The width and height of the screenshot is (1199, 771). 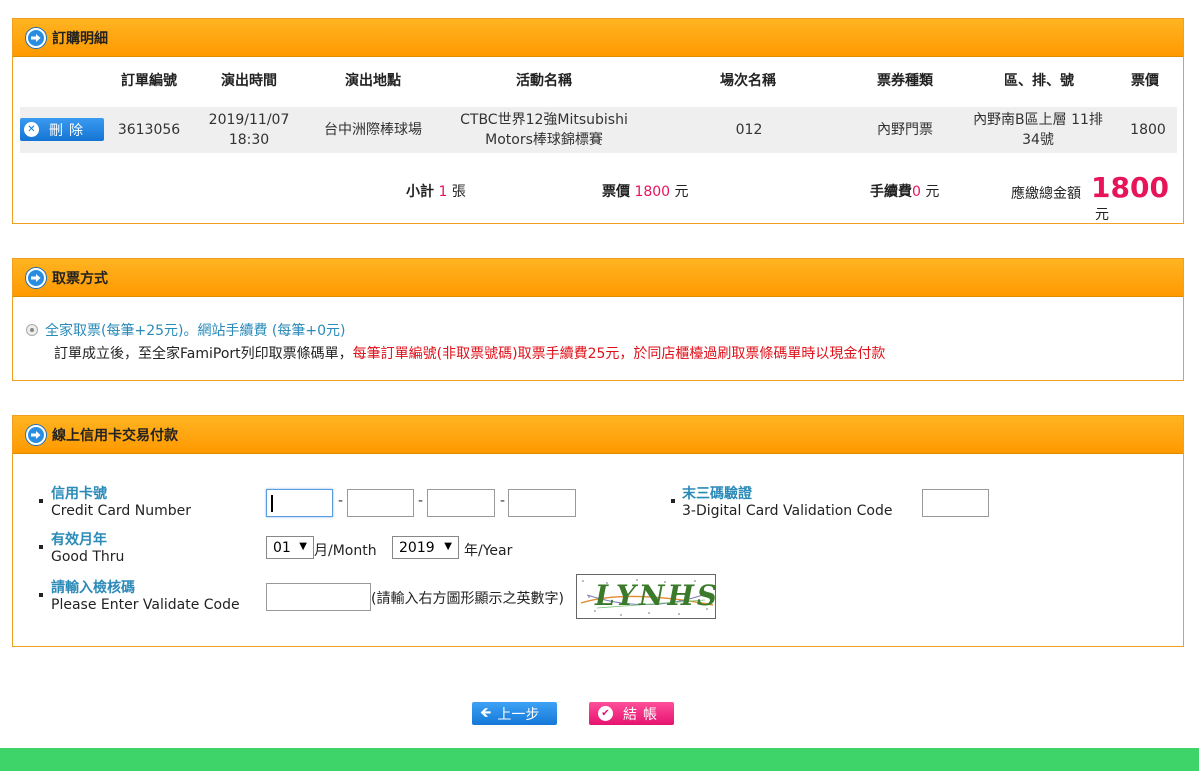 What do you see at coordinates (249, 120) in the screenshot?
I see `show-date: 2019/11/07` at bounding box center [249, 120].